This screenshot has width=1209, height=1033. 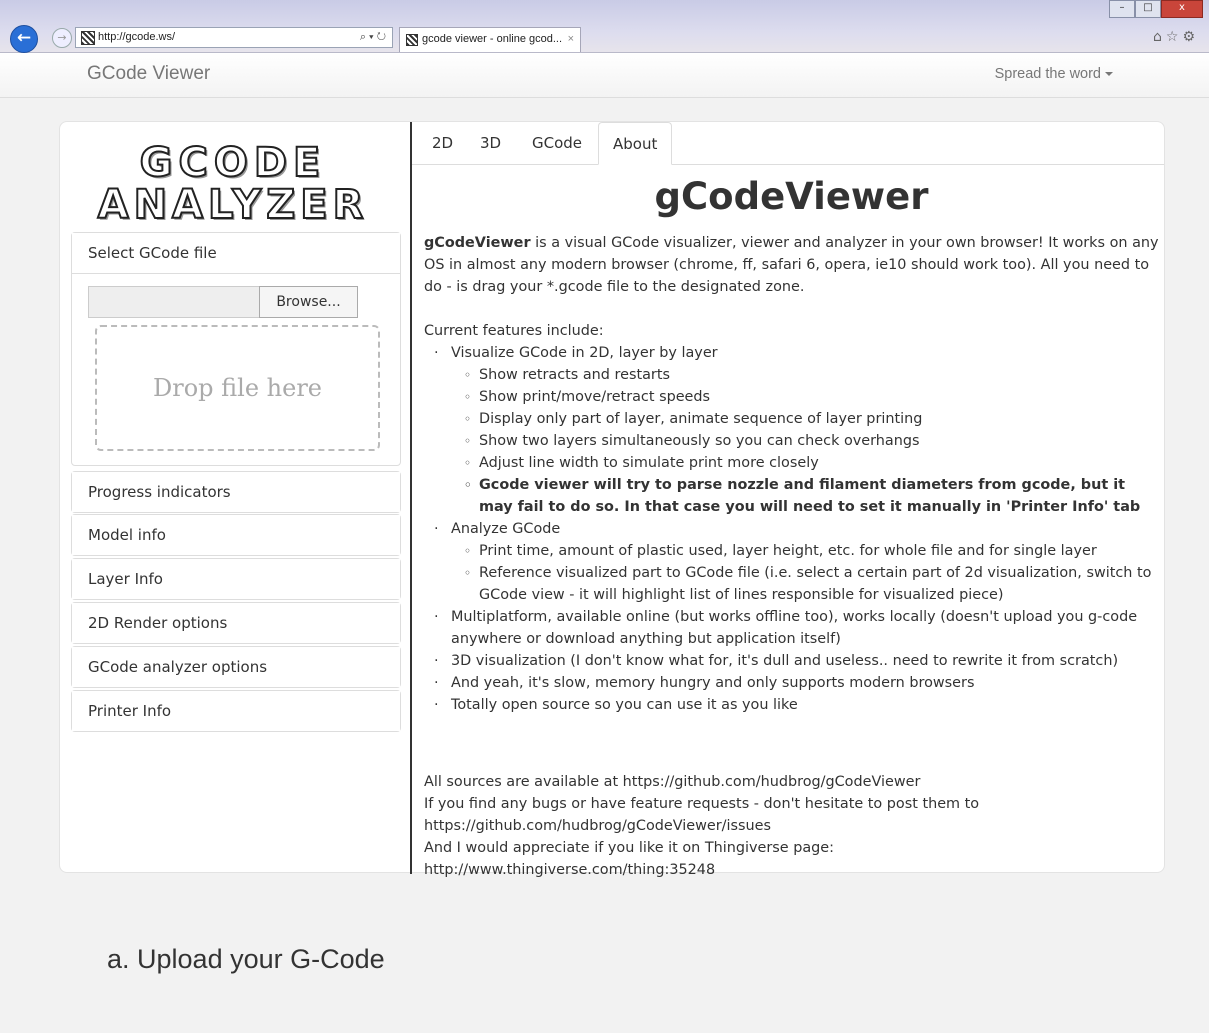 I want to click on spread-the-word-label: Spread the word, so click(x=1047, y=74).